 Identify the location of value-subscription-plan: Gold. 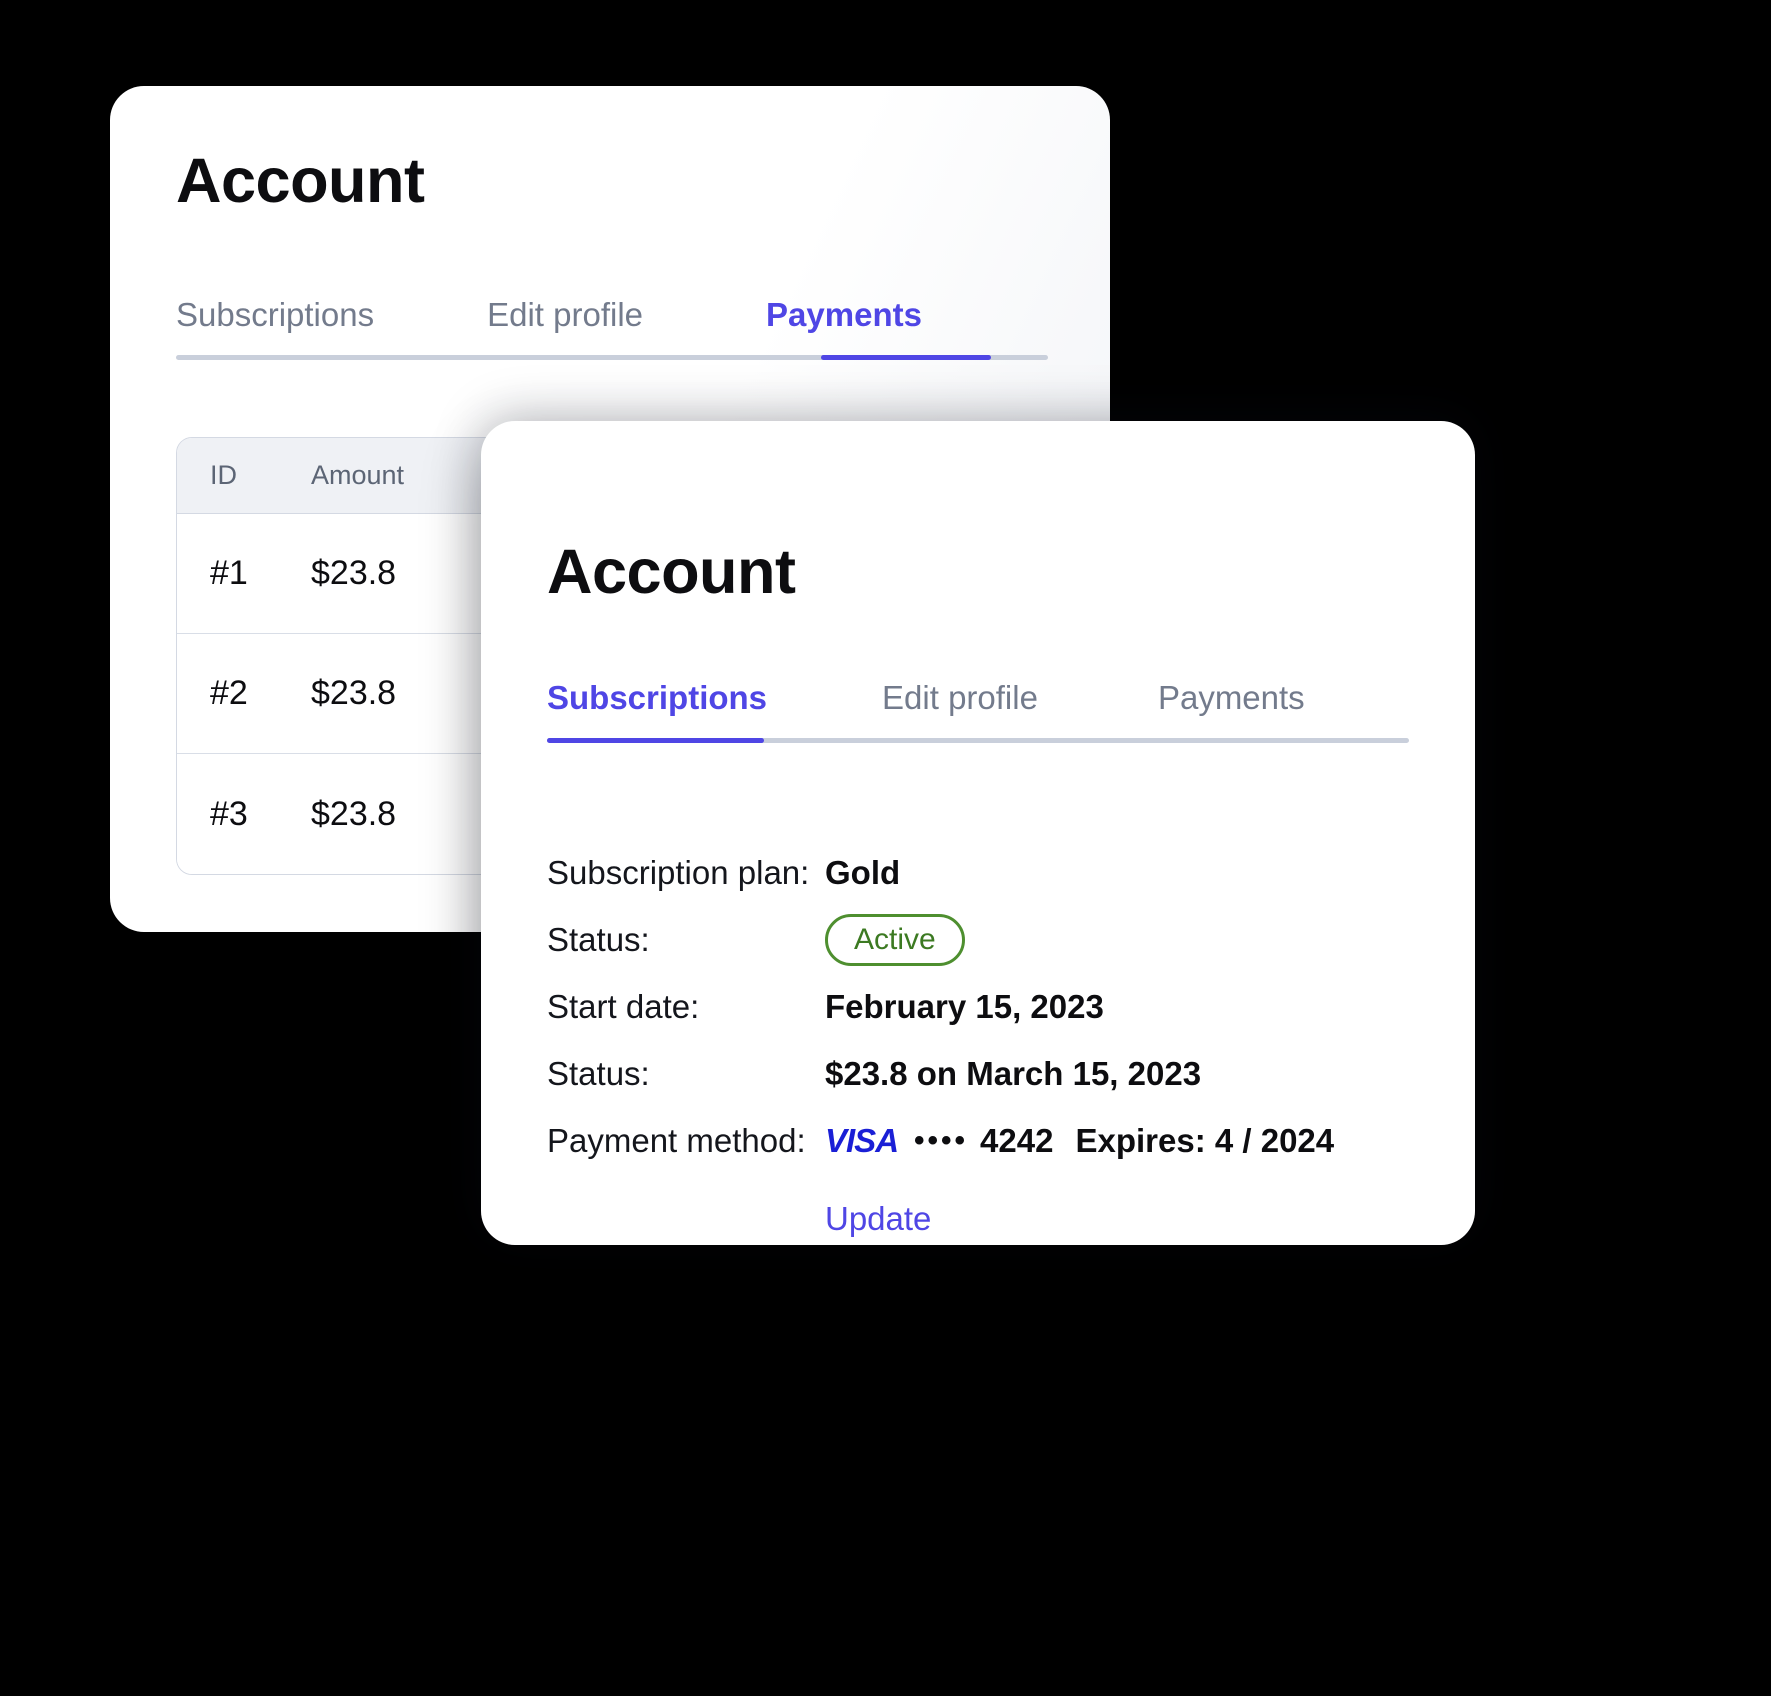
(863, 872).